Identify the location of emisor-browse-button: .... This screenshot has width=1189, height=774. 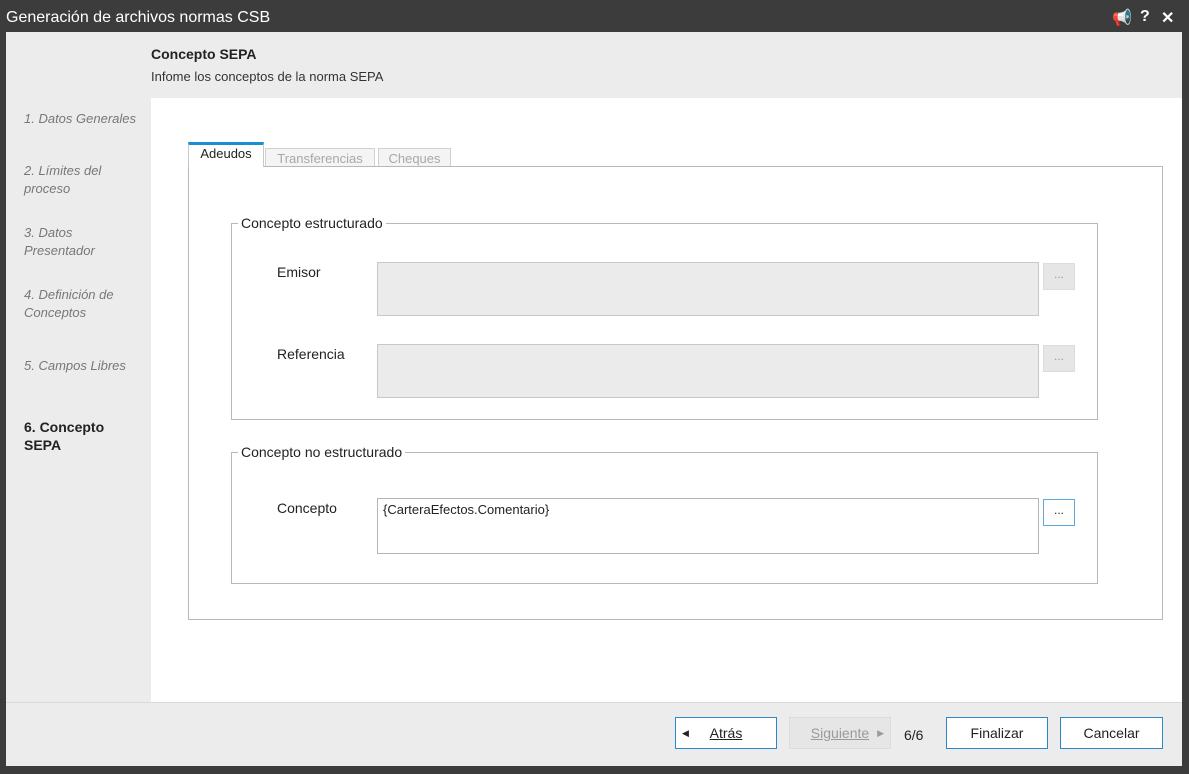
(1059, 276).